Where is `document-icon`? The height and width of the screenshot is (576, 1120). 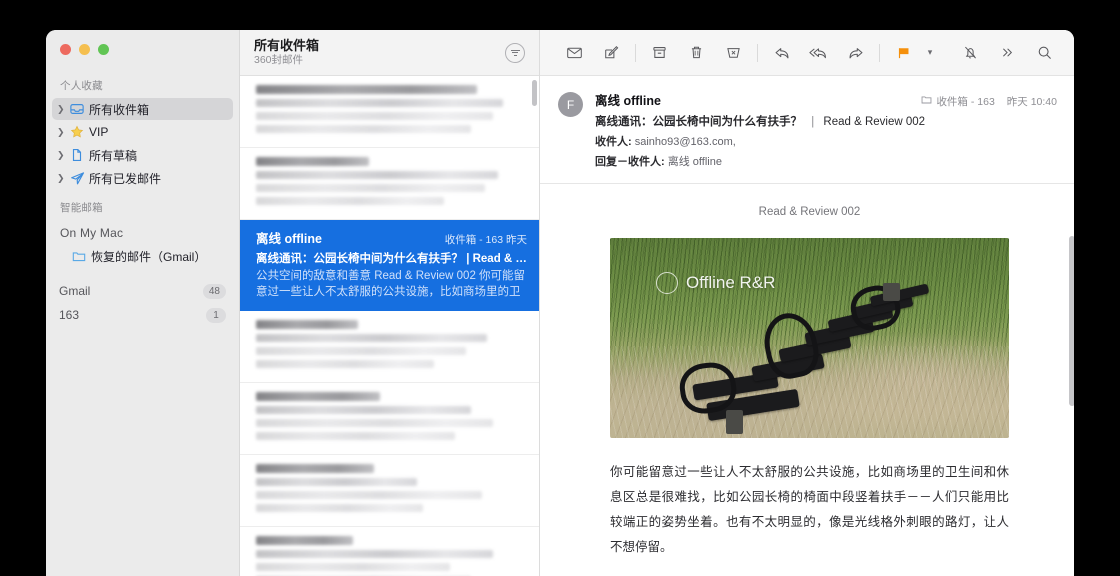
document-icon is located at coordinates (77, 155).